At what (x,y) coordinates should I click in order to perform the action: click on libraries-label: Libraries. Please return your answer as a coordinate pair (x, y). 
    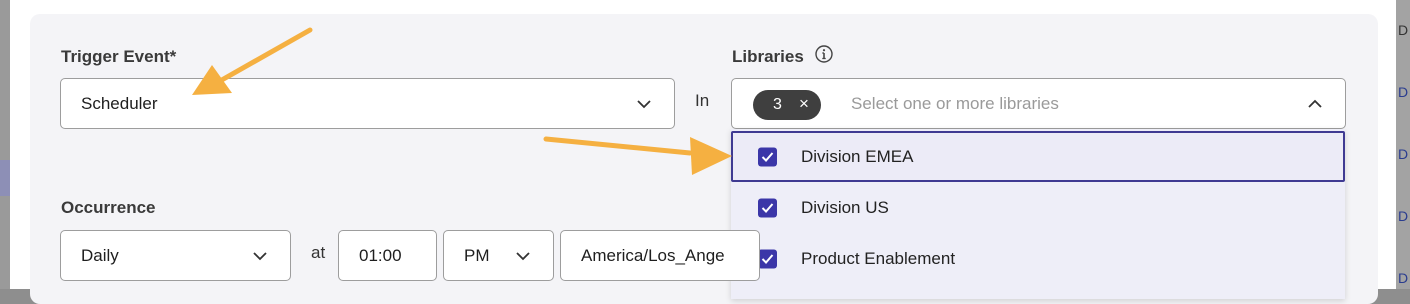
    Looking at the image, I should click on (768, 56).